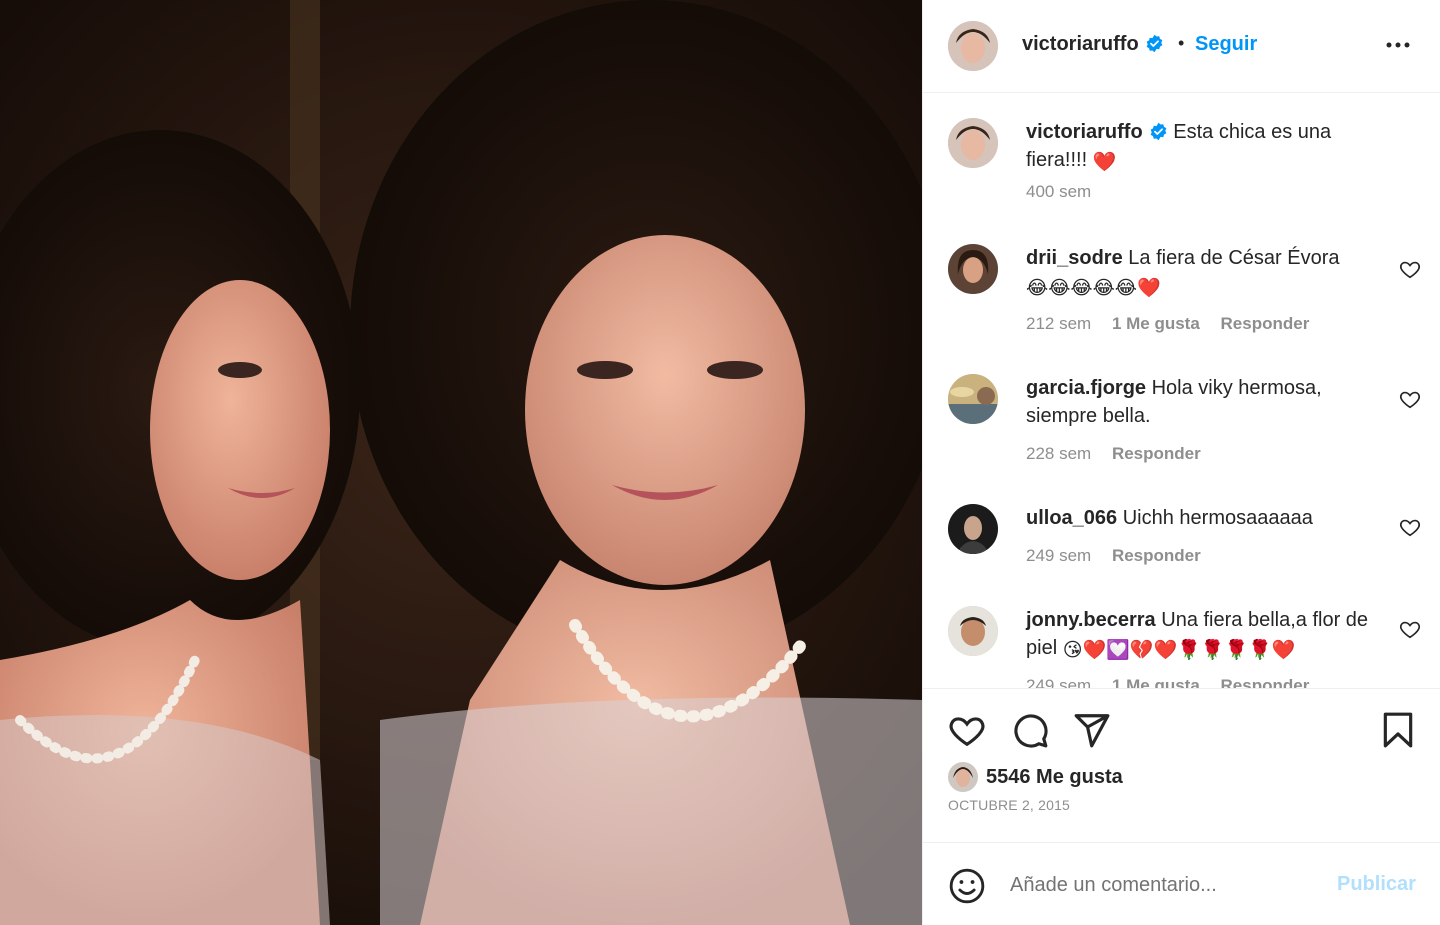 The height and width of the screenshot is (925, 1440). I want to click on comment-meta: 228 sem Responder, so click(1121, 454).